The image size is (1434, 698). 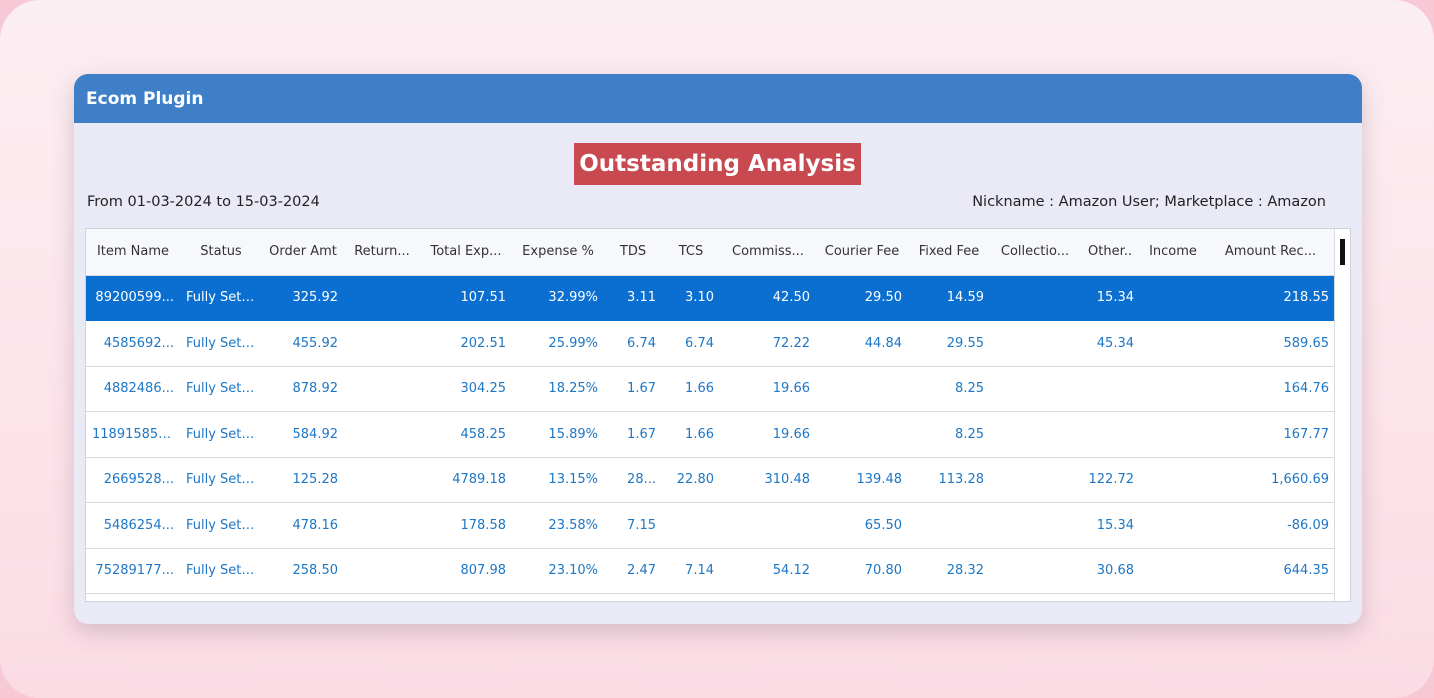 I want to click on table-cell: 15.34, so click(x=1110, y=298).